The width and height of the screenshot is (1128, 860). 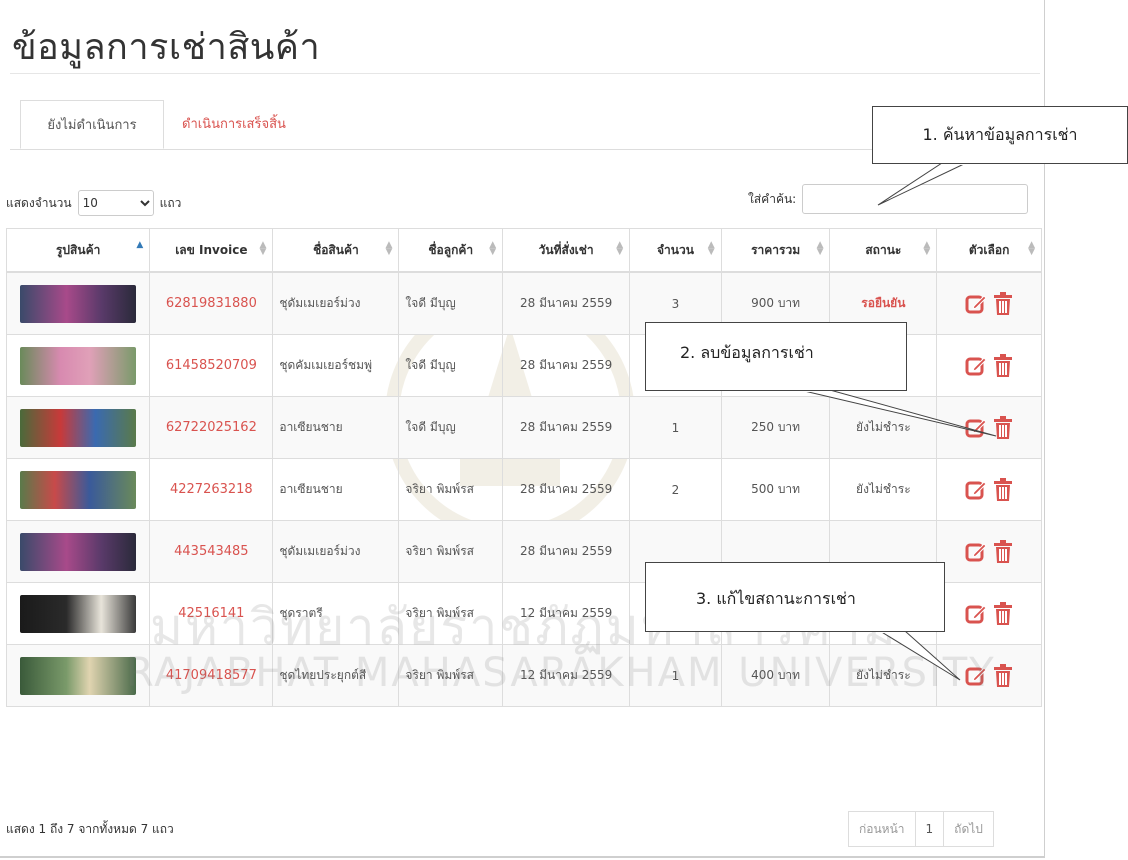 What do you see at coordinates (775, 250) in the screenshot?
I see `col-header-price: ราคารวม ▲ ▼` at bounding box center [775, 250].